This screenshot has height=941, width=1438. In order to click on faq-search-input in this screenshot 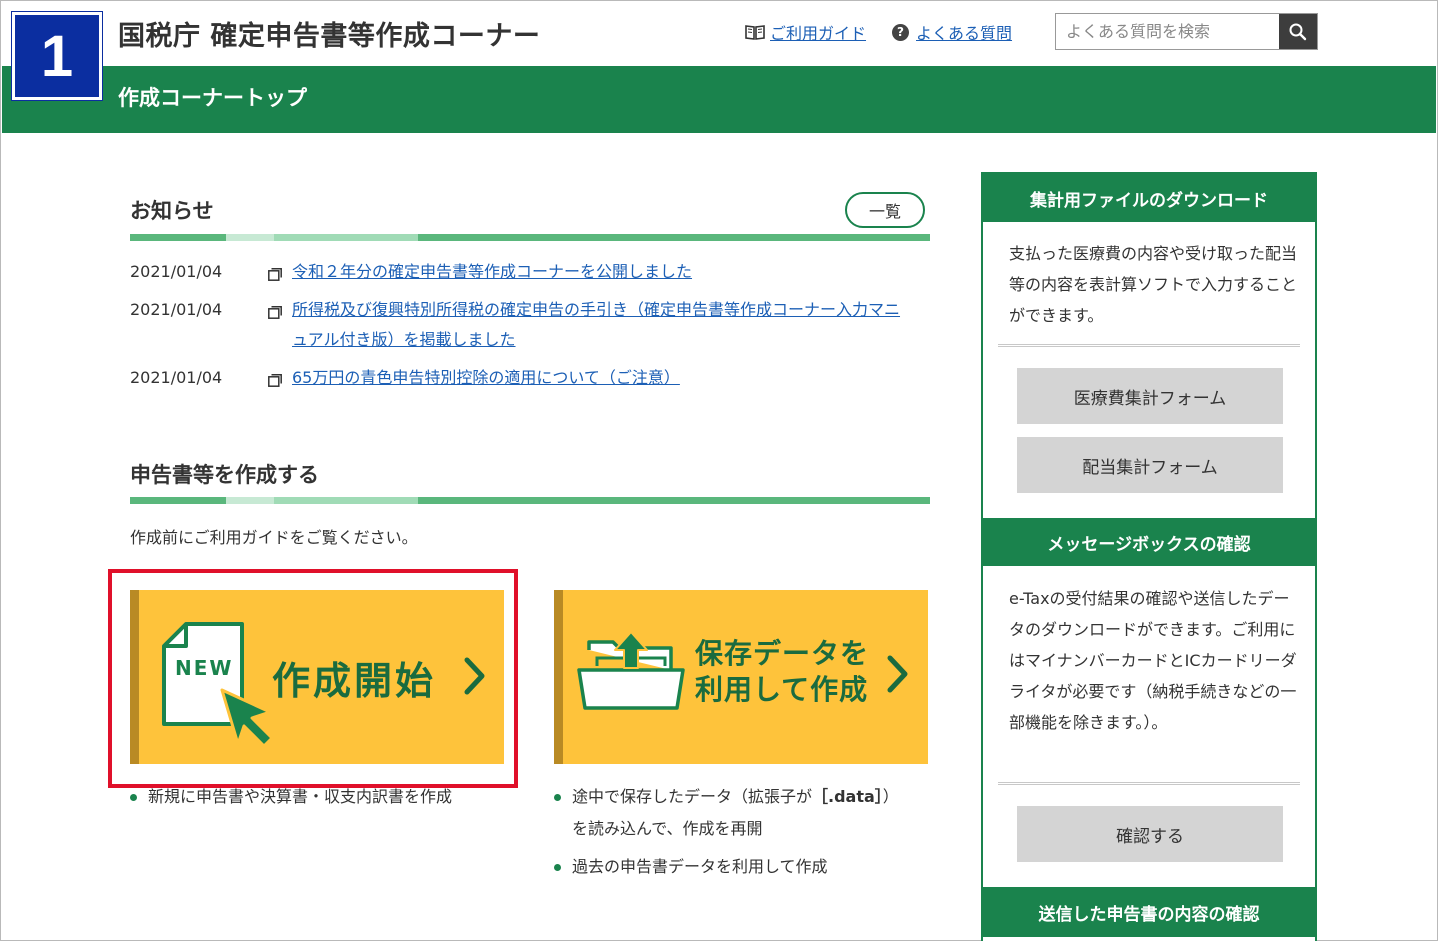, I will do `click(1167, 31)`.